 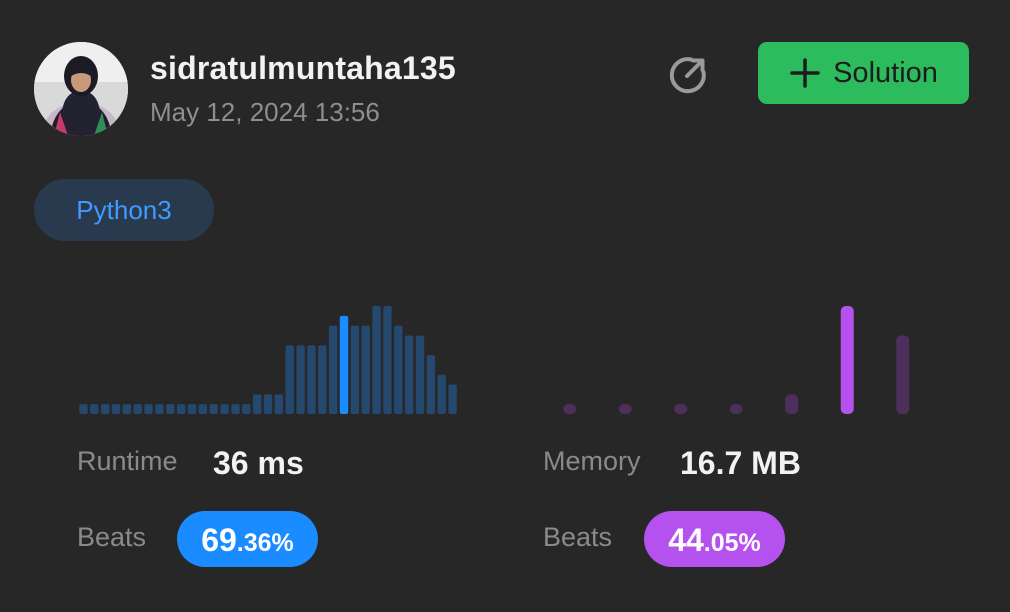 What do you see at coordinates (805, 73) in the screenshot?
I see `plus-icon` at bounding box center [805, 73].